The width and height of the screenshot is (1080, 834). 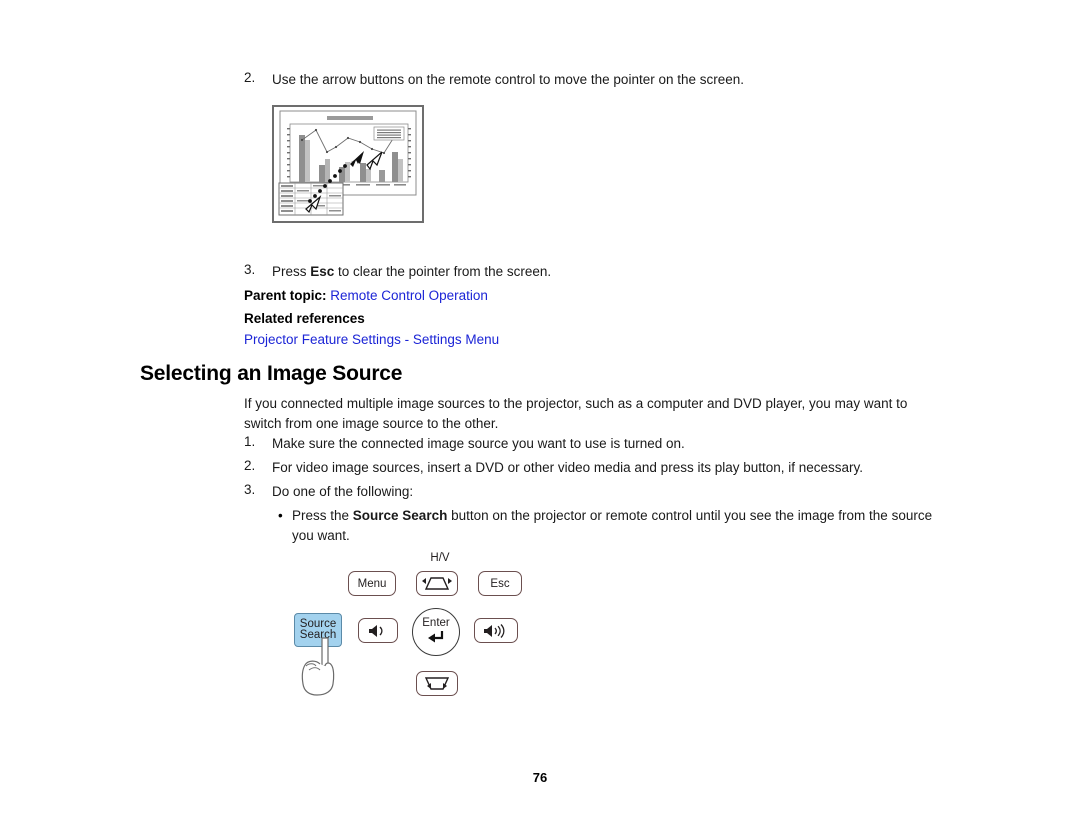 I want to click on menu-button: Menu, so click(x=372, y=583).